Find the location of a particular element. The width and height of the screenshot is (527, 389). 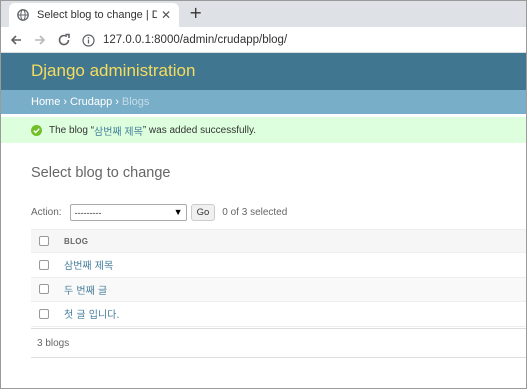

go-button: Go is located at coordinates (203, 212).